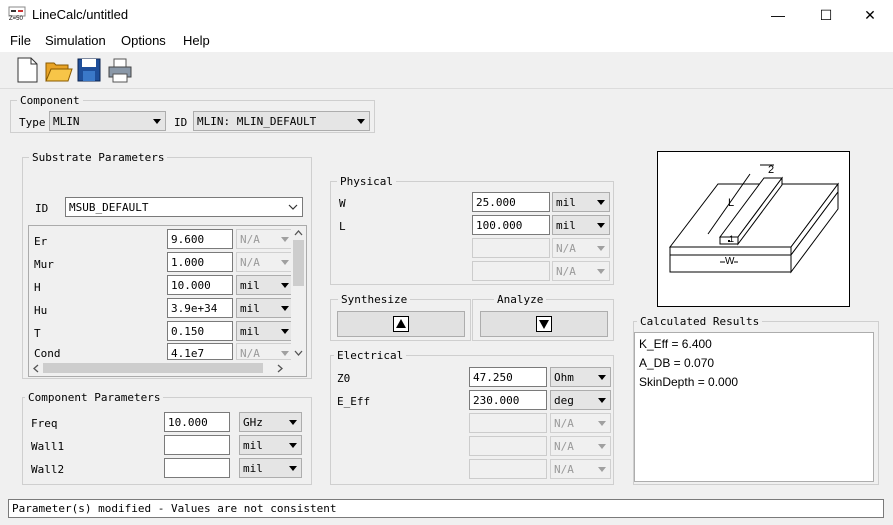  Describe the element at coordinates (48, 469) in the screenshot. I see `wall2-label: Wall2` at that location.